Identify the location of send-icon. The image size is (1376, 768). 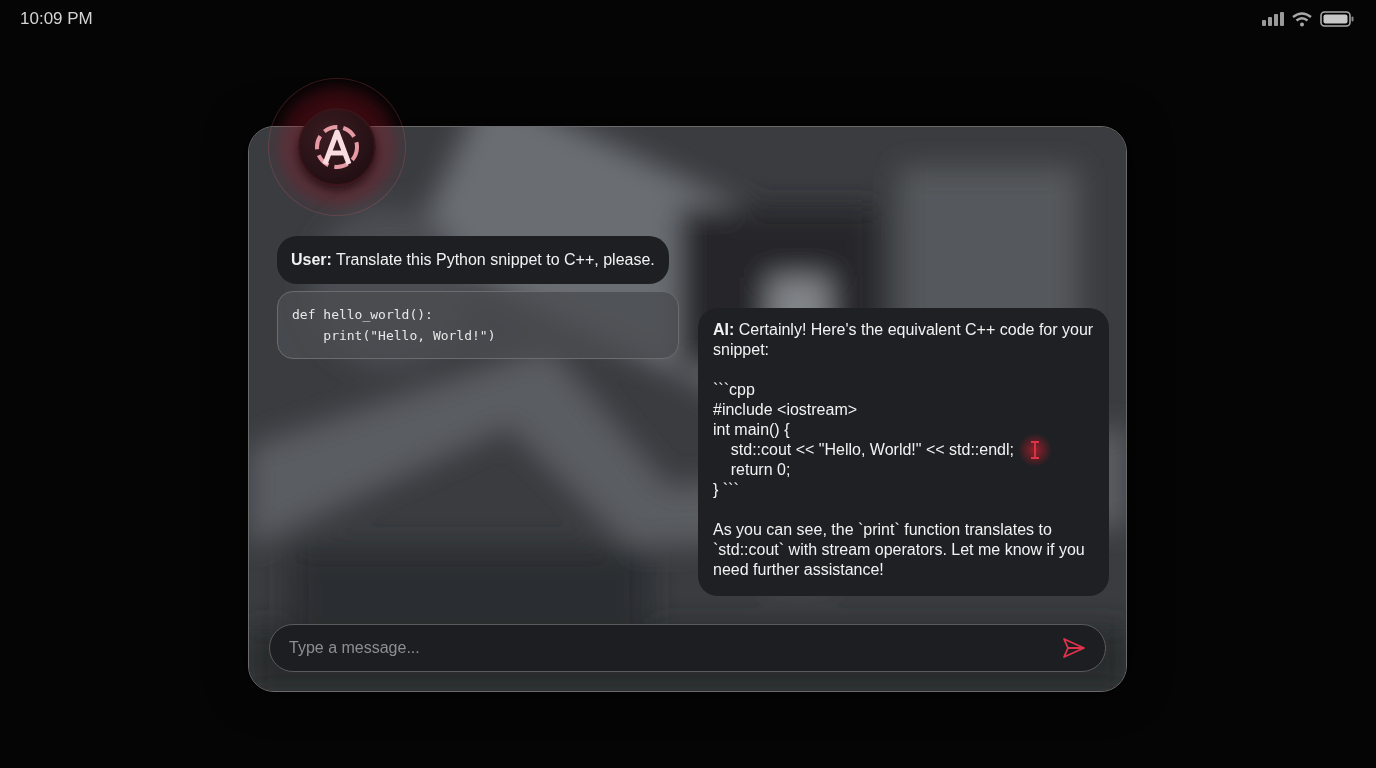
(1074, 648).